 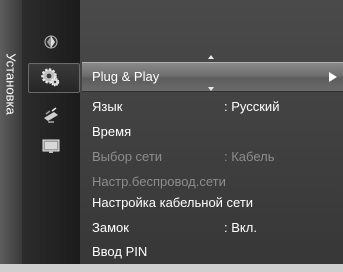 What do you see at coordinates (211, 57) in the screenshot?
I see `scroll-up-arrow-icon` at bounding box center [211, 57].